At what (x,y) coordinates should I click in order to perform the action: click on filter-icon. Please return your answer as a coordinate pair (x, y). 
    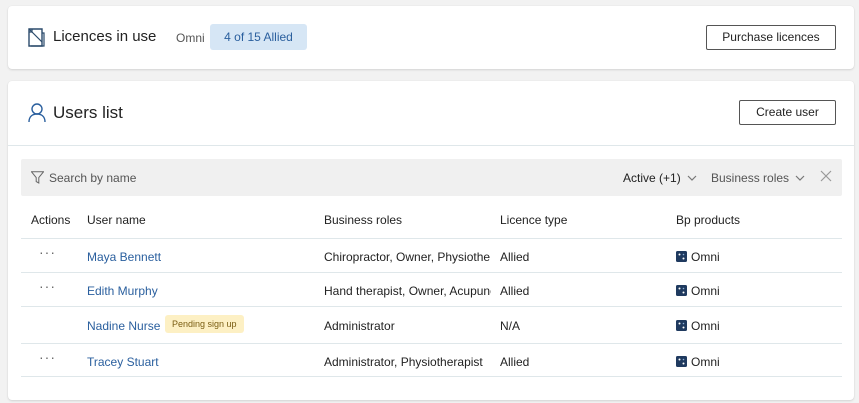
    Looking at the image, I should click on (37, 177).